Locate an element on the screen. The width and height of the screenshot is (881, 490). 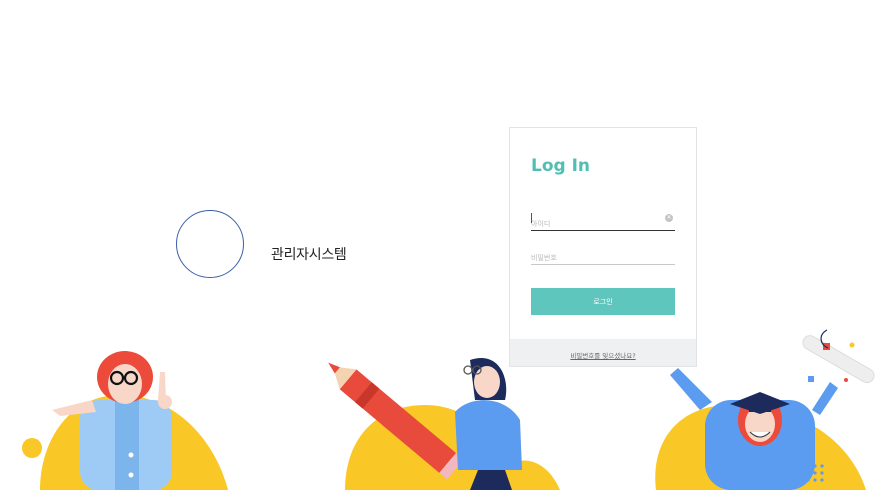
login-title: Log In is located at coordinates (561, 166).